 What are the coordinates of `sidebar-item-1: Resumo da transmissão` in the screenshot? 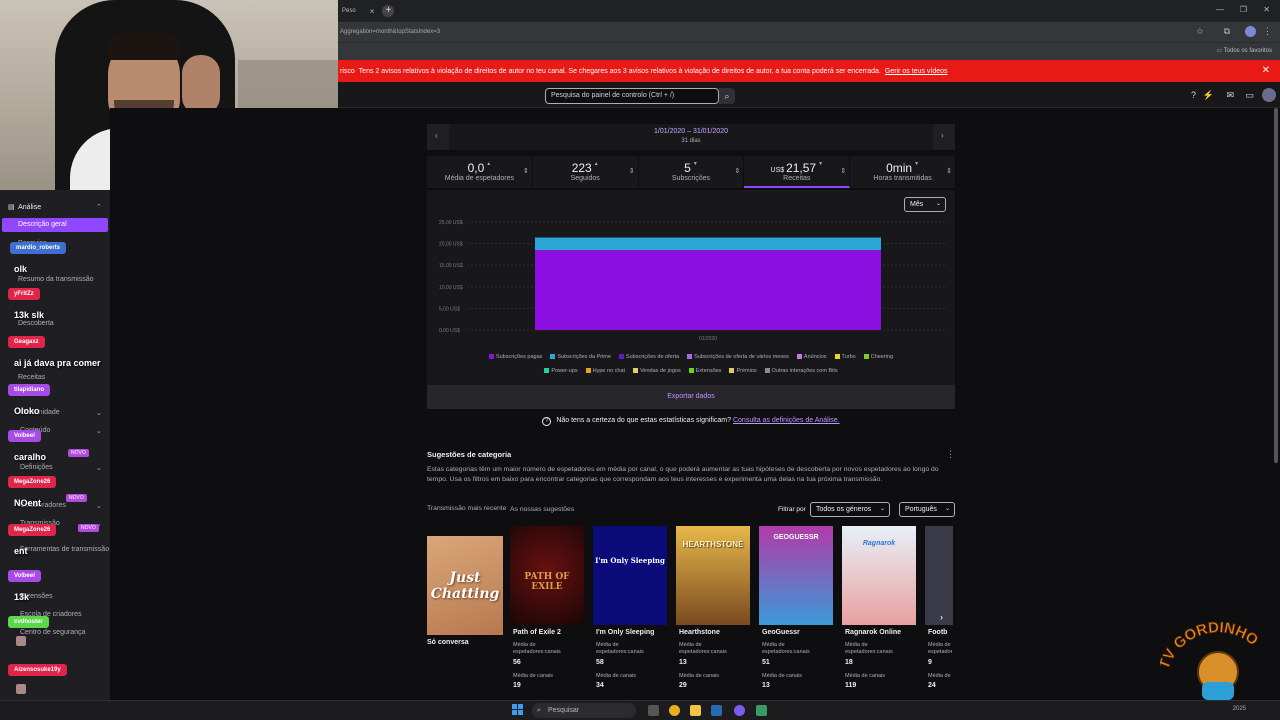 It's located at (55, 279).